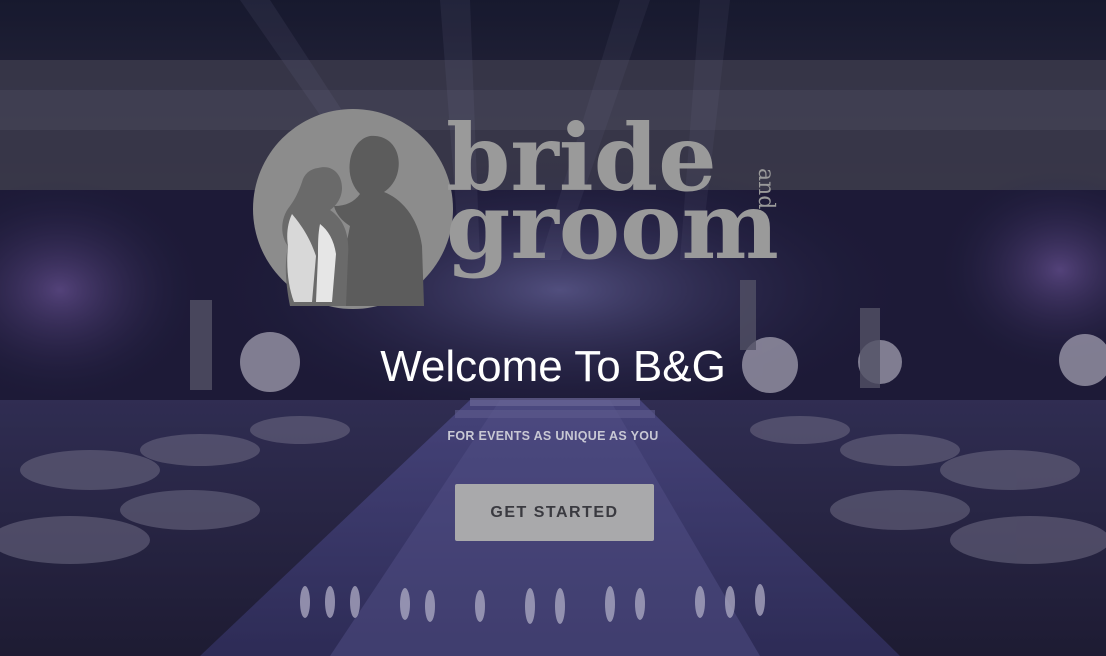  I want to click on get-started-button: GET STARTED, so click(554, 512).